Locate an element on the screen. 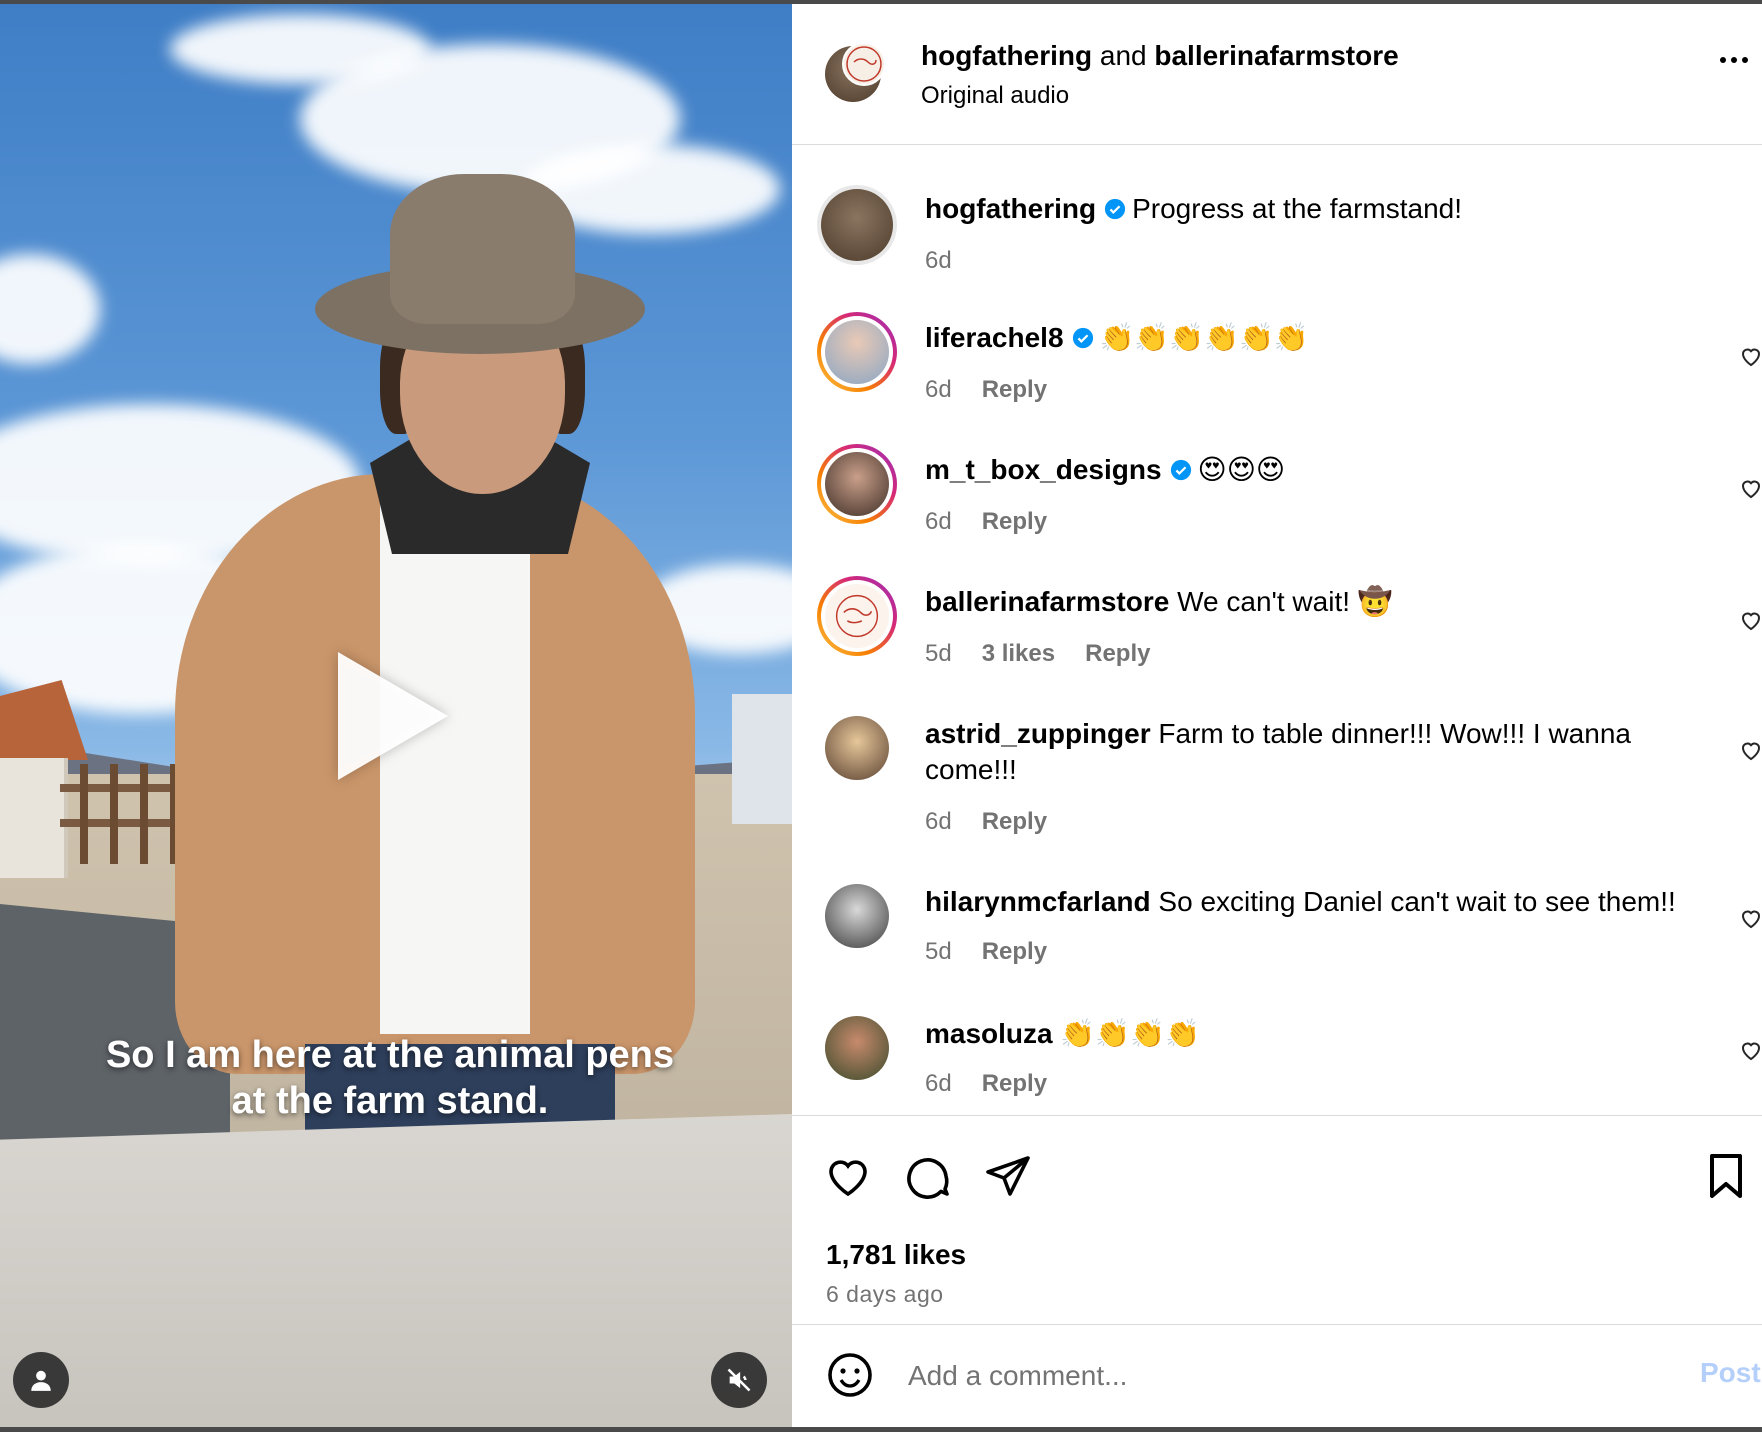 The width and height of the screenshot is (1762, 1432). ballerina-farm-logo is located at coordinates (864, 64).